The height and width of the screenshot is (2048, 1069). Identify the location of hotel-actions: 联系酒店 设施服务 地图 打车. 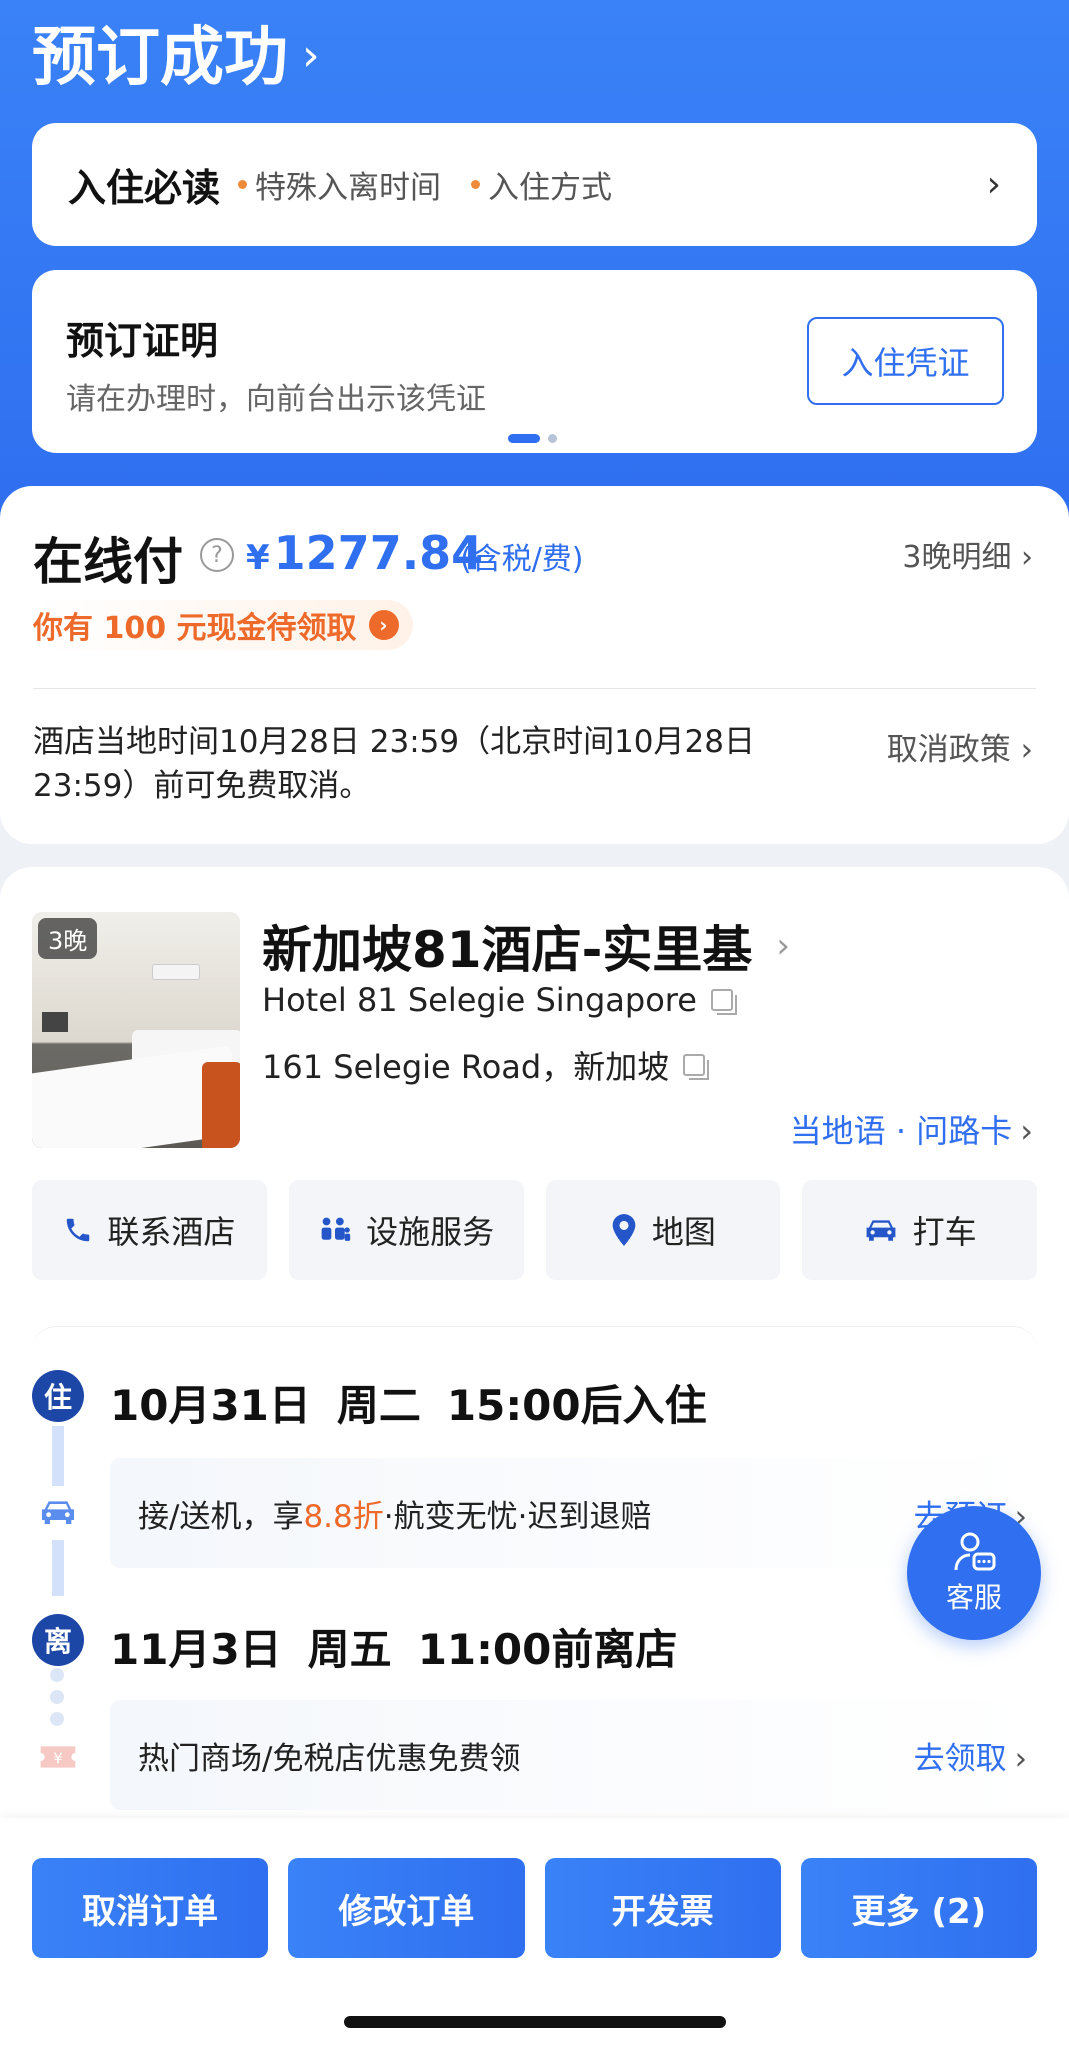
(534, 1230).